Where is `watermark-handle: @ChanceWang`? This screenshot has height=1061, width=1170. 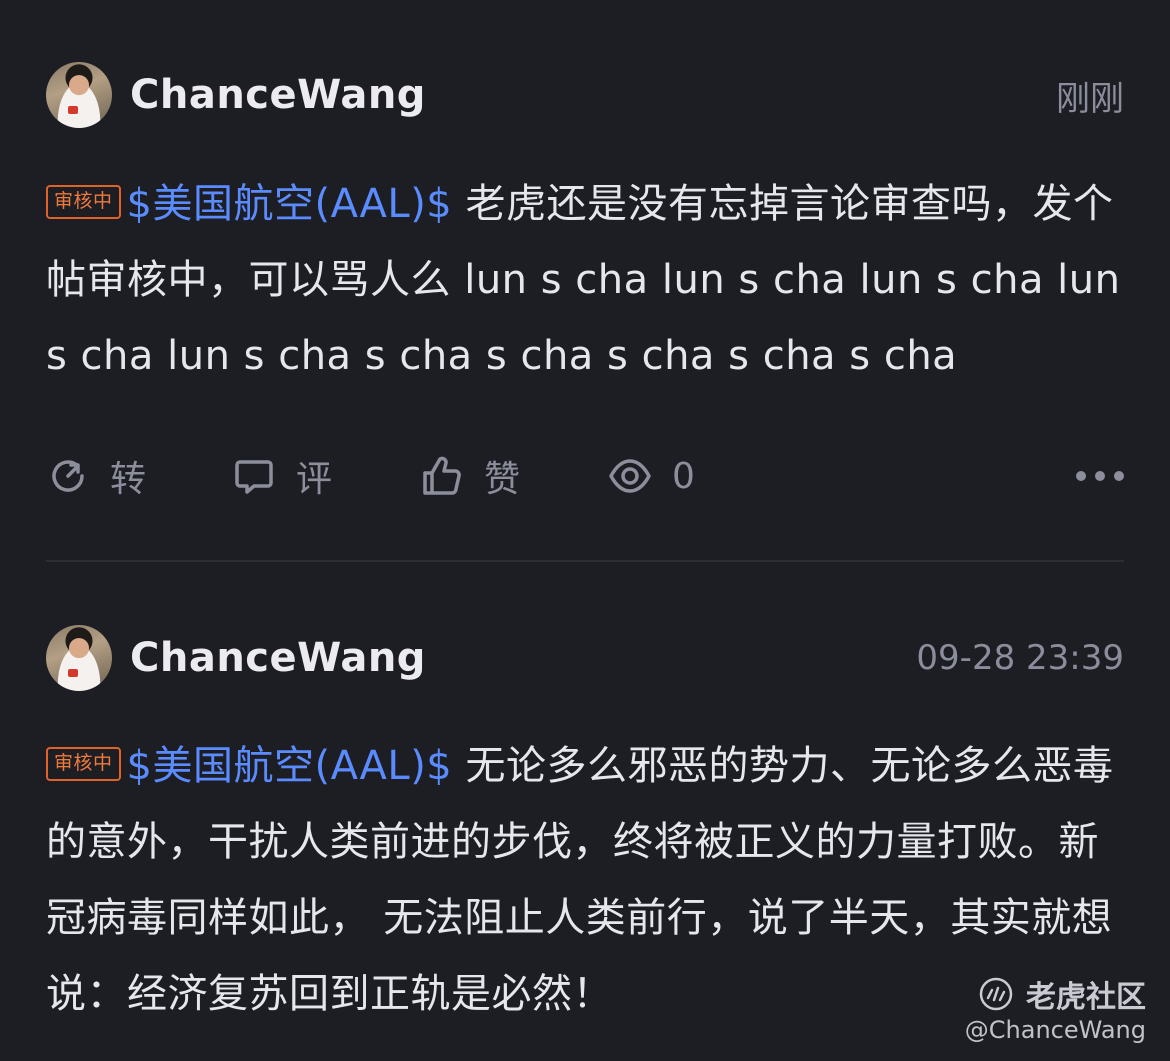
watermark-handle: @ChanceWang is located at coordinates (1055, 1030).